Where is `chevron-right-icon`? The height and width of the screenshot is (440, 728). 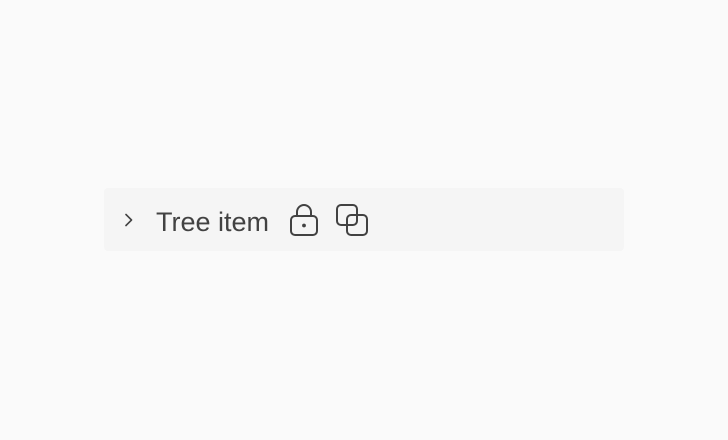 chevron-right-icon is located at coordinates (129, 220).